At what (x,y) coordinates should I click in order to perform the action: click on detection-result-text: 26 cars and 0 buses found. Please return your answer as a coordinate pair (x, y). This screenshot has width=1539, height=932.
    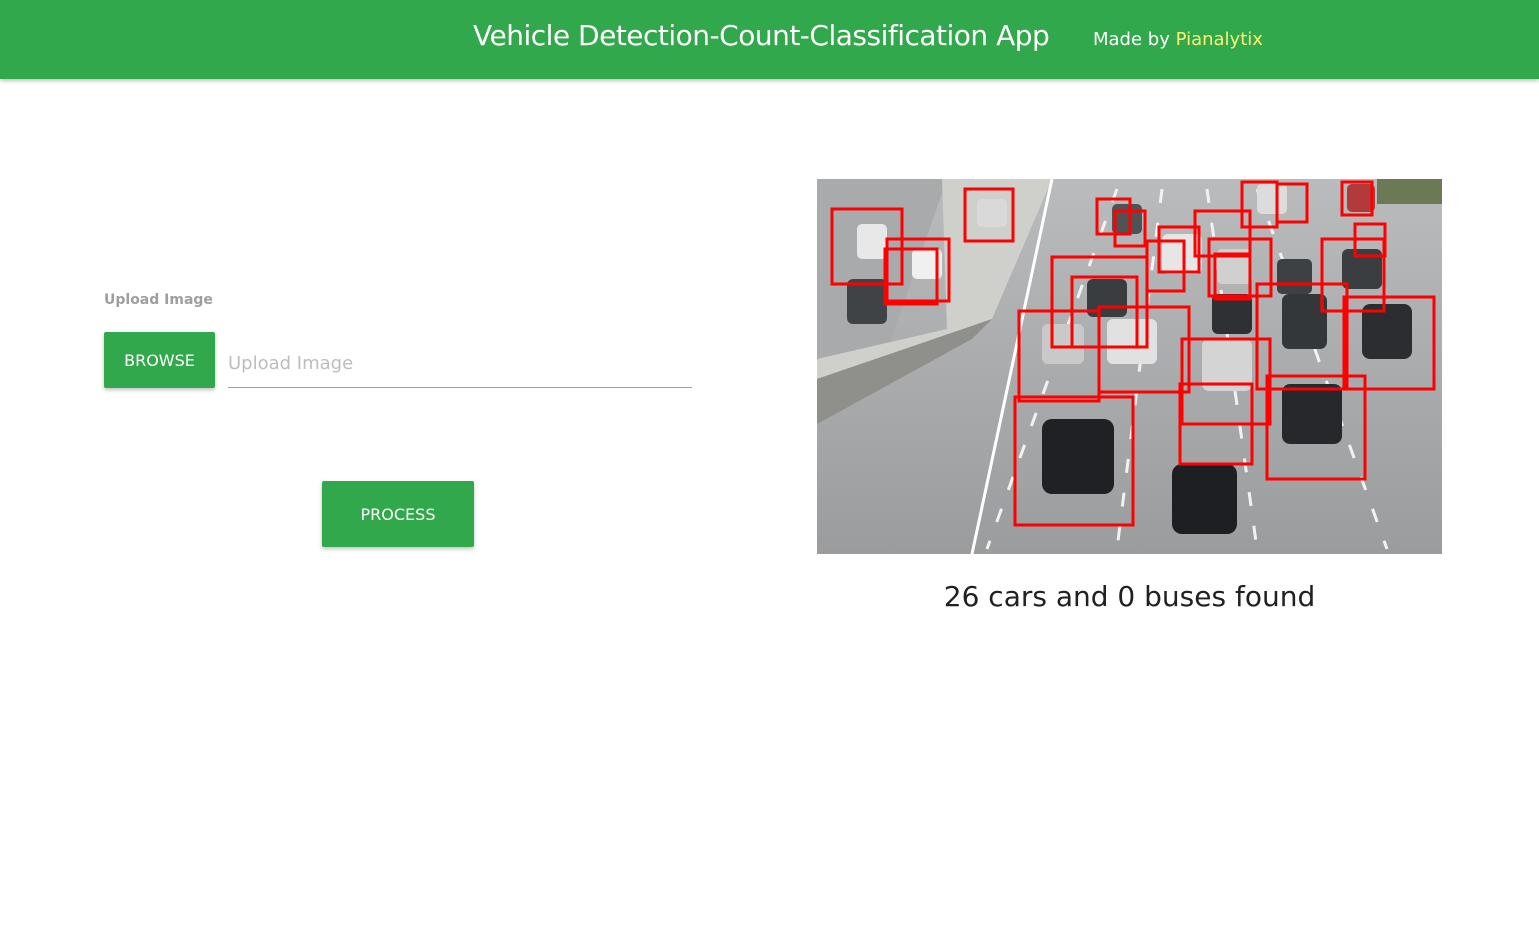
    Looking at the image, I should click on (1129, 596).